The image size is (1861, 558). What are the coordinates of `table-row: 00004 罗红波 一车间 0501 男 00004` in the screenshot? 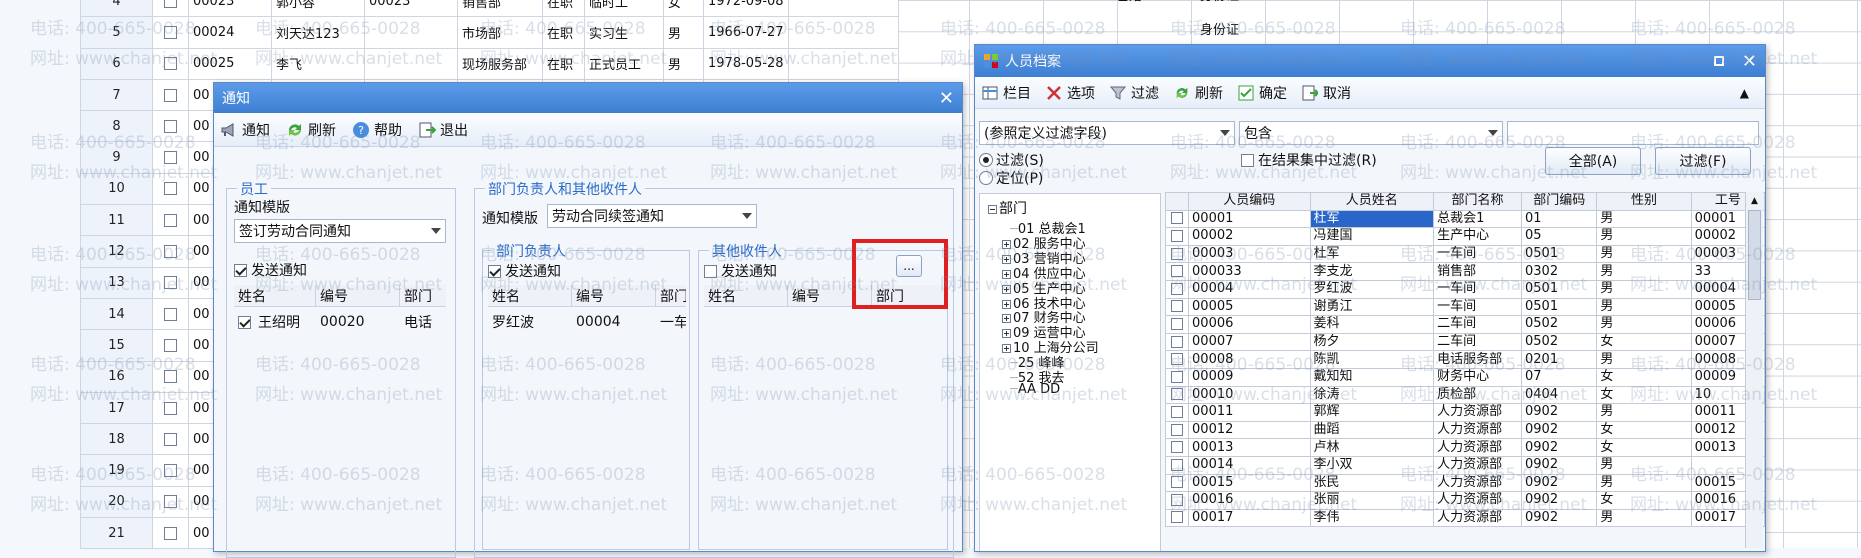 It's located at (1465, 289).